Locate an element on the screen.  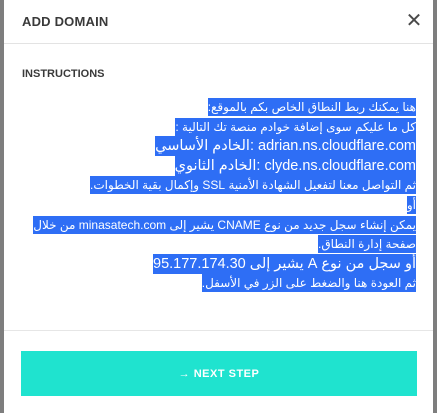
footer-divider is located at coordinates (218, 330).